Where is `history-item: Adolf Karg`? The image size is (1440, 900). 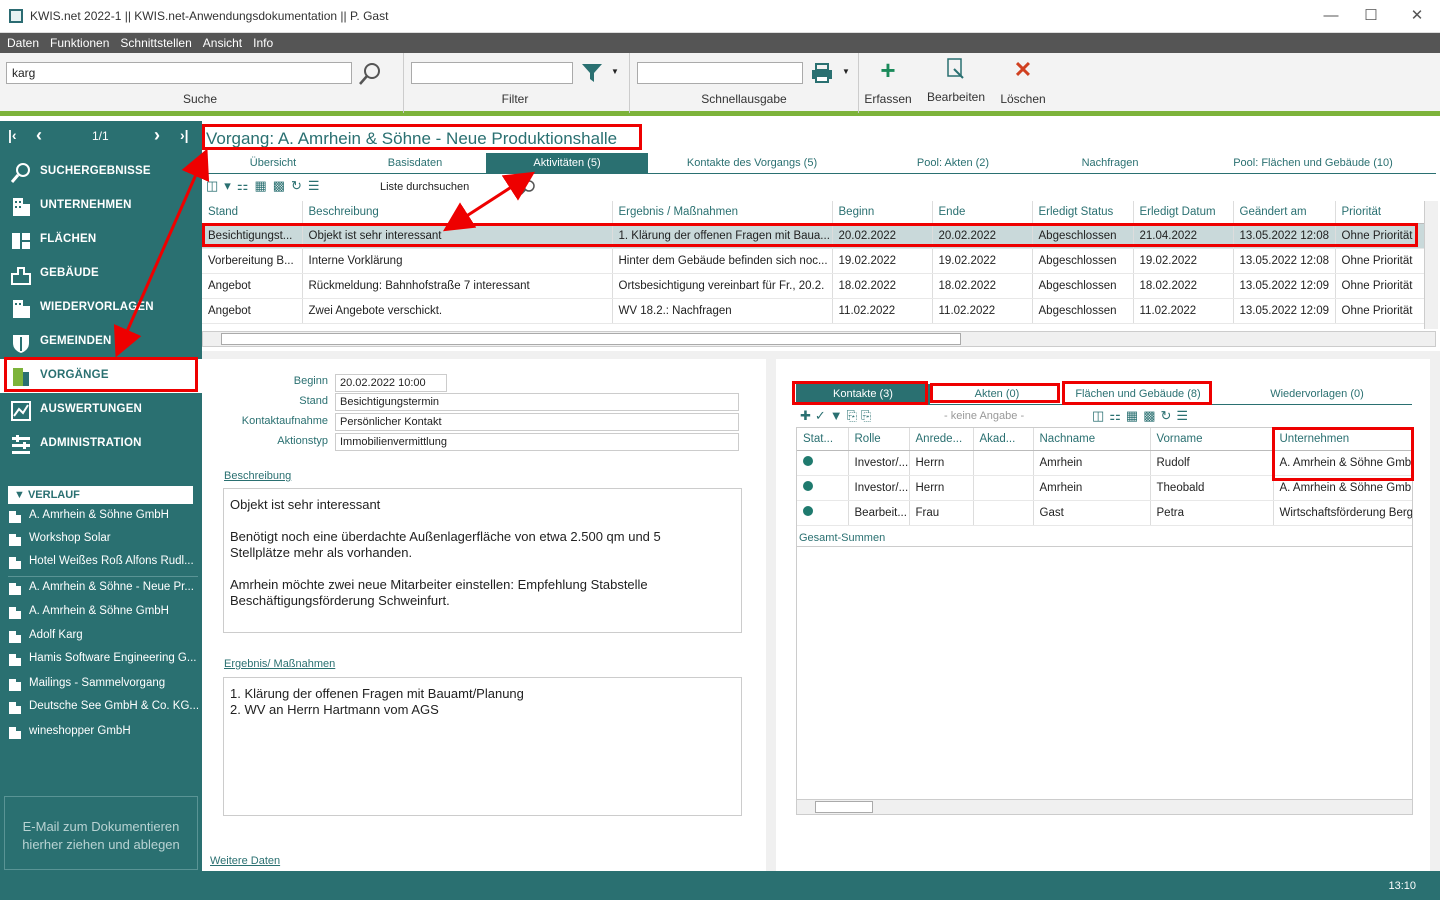 history-item: Adolf Karg is located at coordinates (103, 636).